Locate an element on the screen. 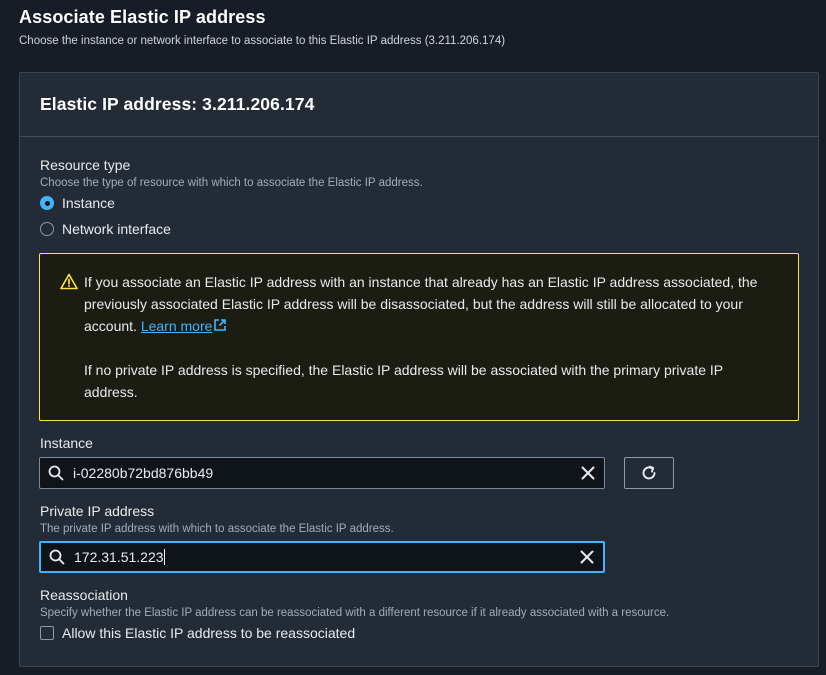 The image size is (826, 675). reassociation-checkbox is located at coordinates (47, 633).